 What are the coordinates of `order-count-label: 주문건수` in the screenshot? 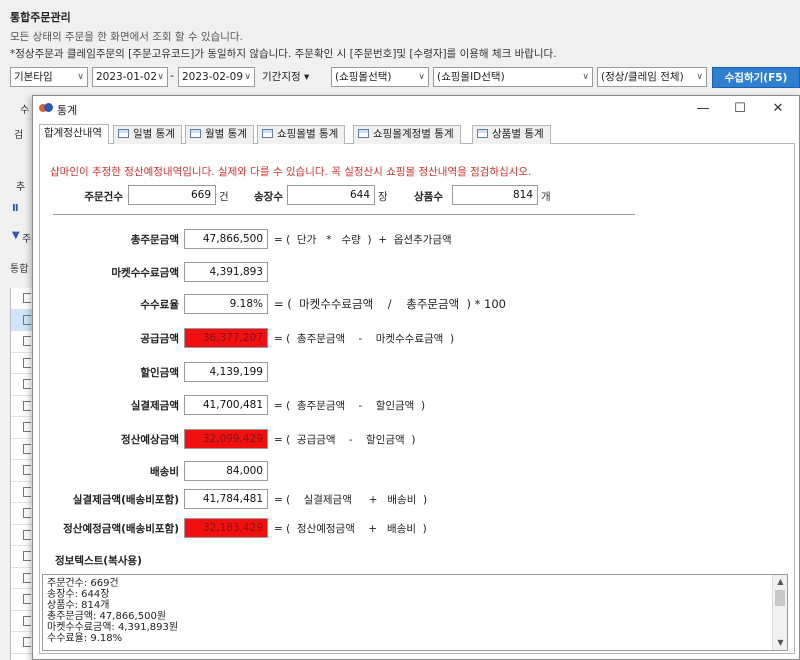 It's located at (103, 197).